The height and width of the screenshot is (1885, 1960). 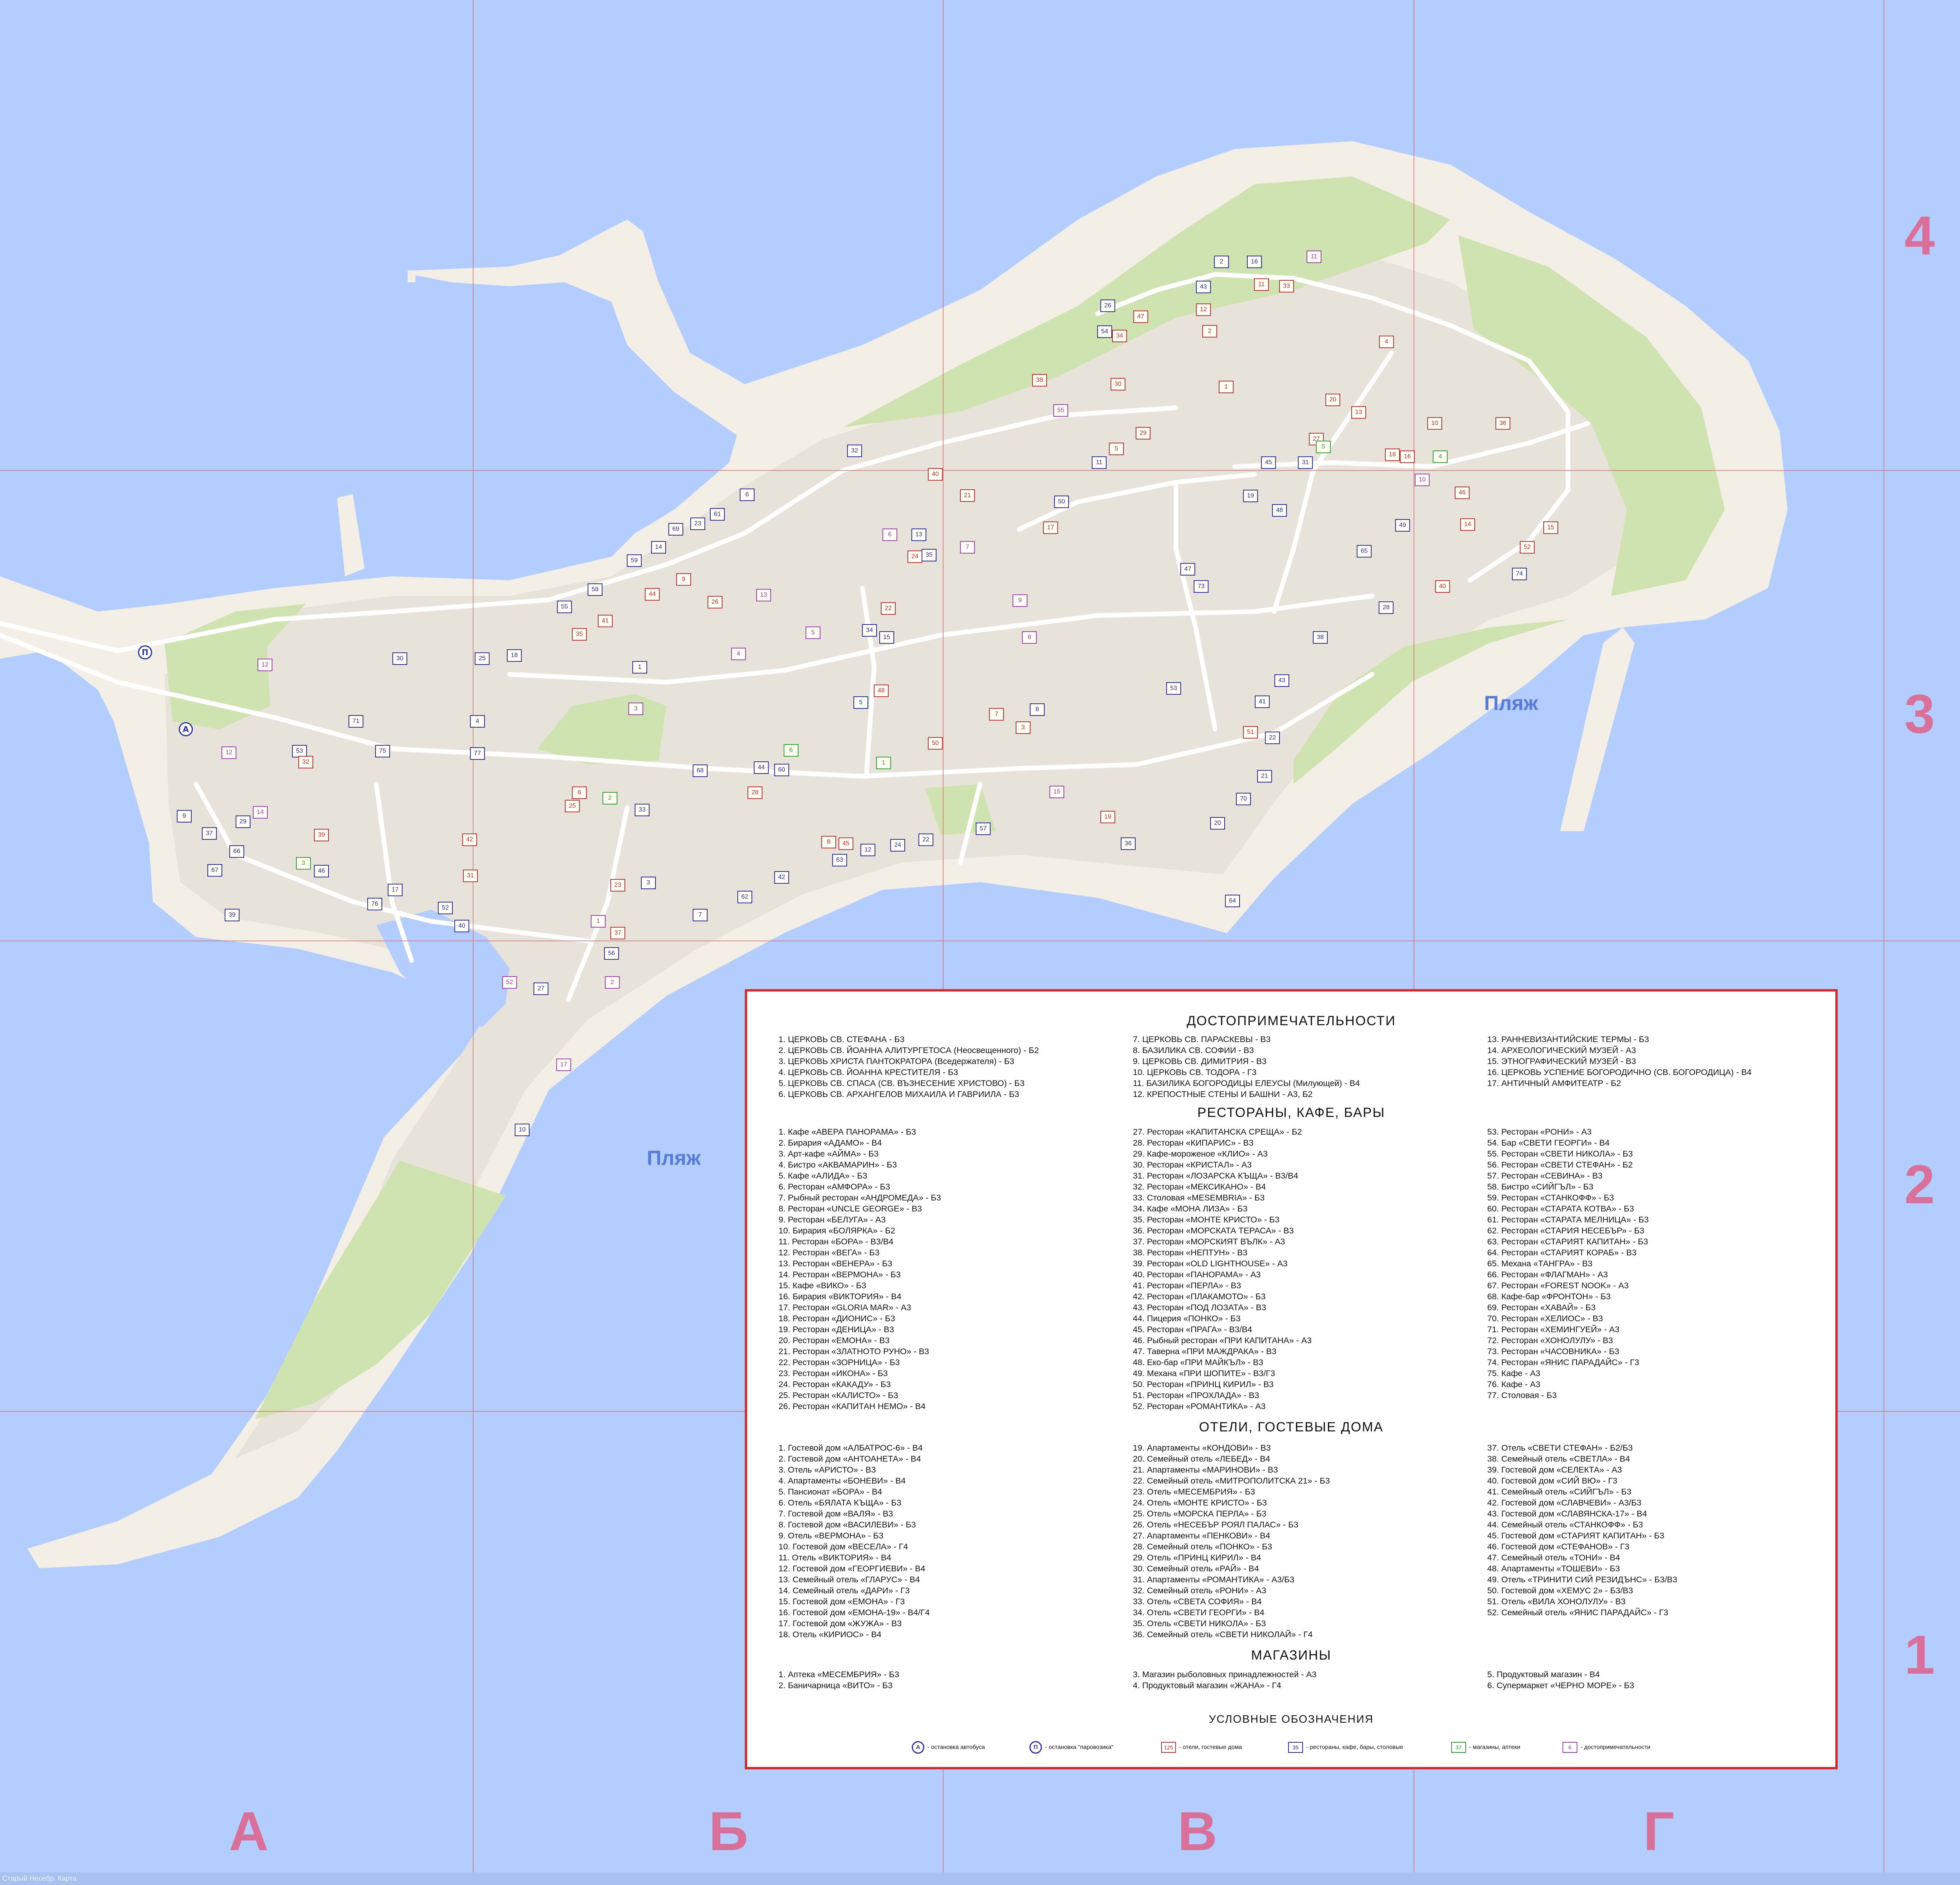 I want to click on restaurant-marker: 40, so click(x=462, y=926).